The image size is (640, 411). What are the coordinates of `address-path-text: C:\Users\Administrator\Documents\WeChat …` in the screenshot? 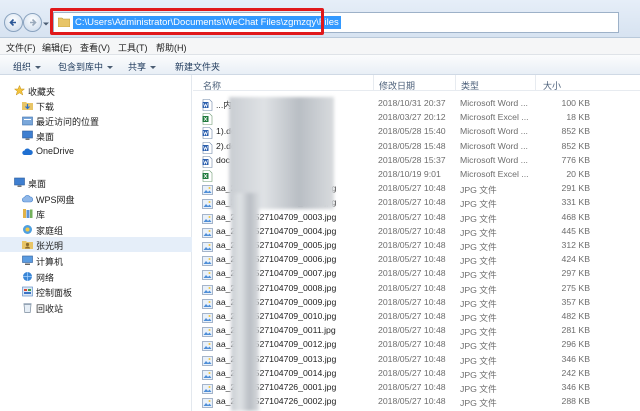 It's located at (207, 22).